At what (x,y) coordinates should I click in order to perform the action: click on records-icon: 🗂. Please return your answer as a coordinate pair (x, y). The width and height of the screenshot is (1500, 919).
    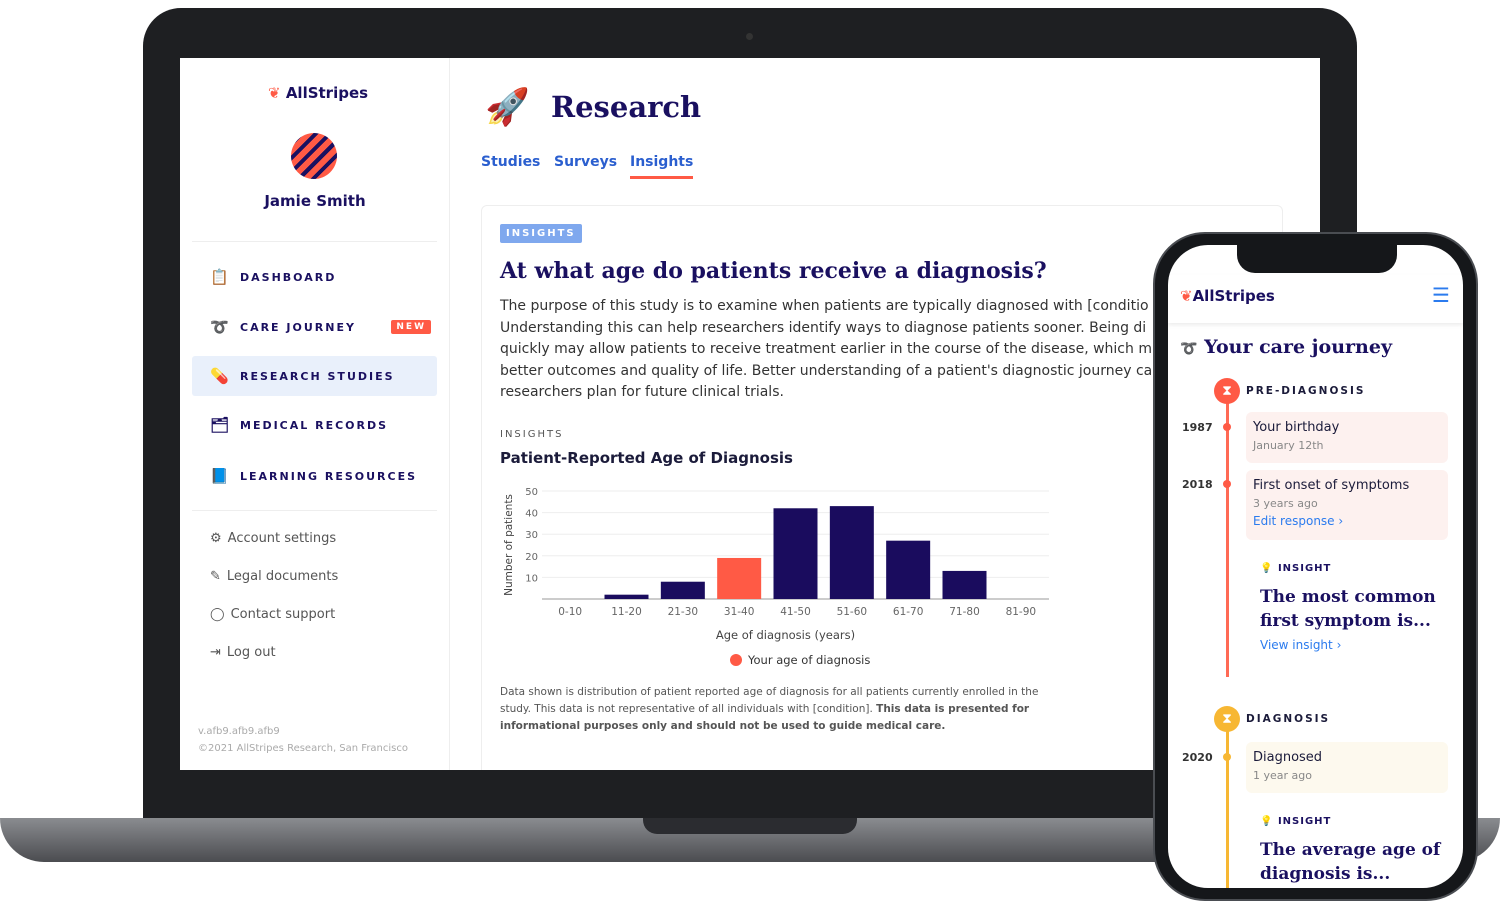
    Looking at the image, I should click on (220, 425).